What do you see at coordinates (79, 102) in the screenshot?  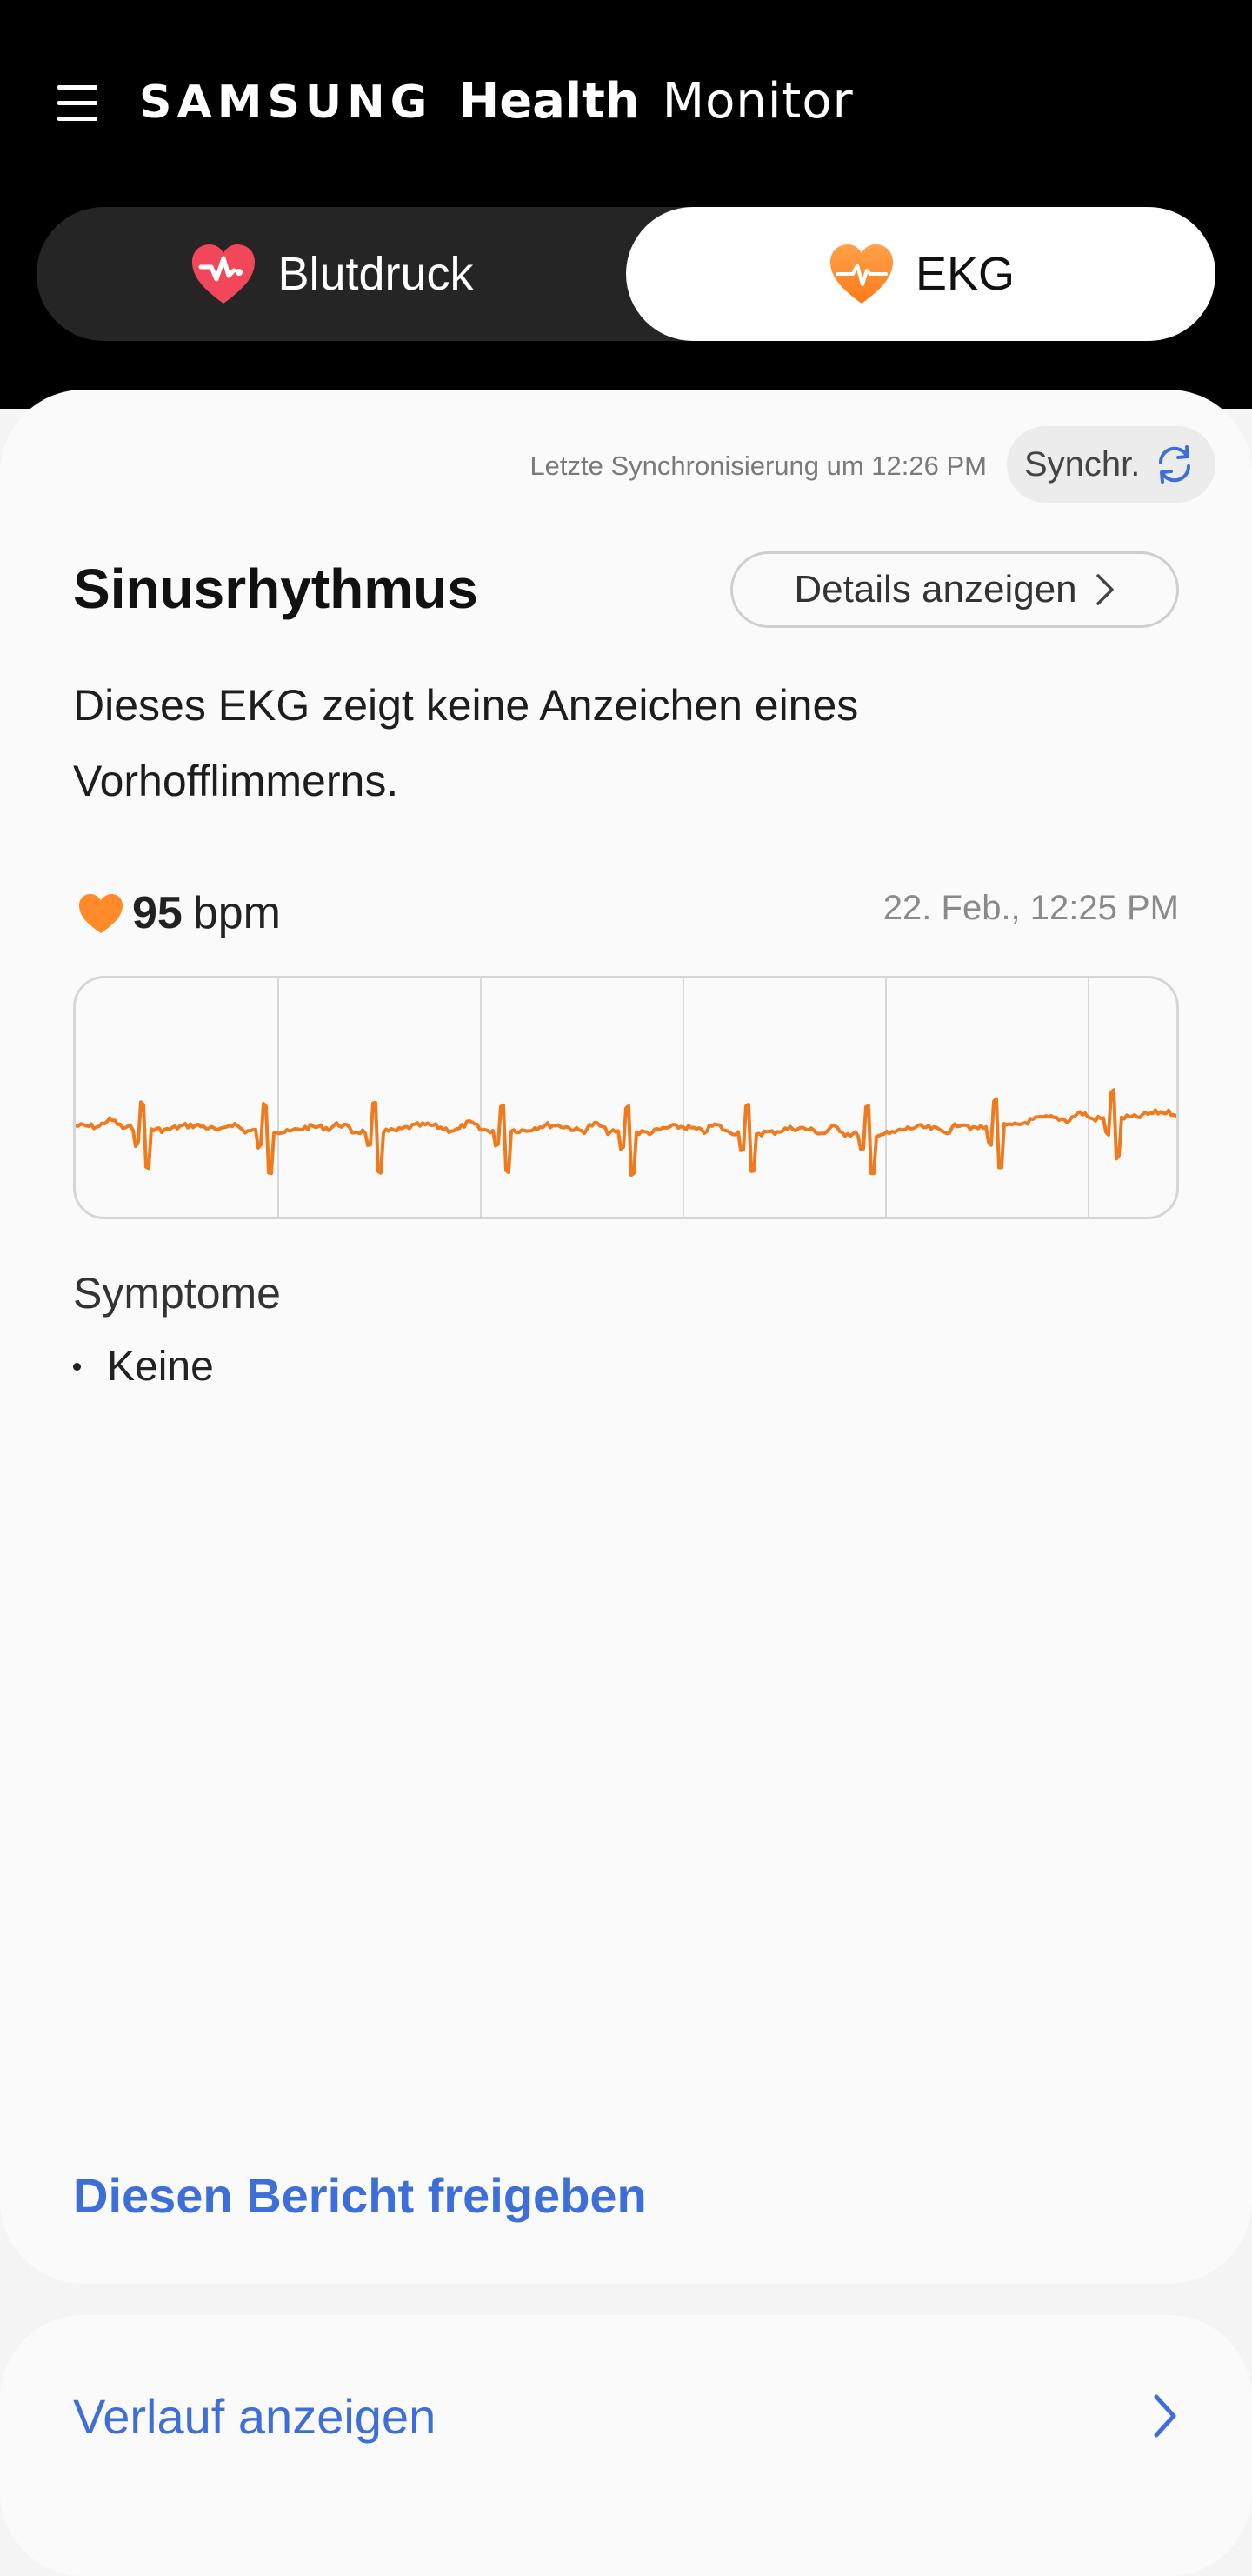 I see `menu-icon` at bounding box center [79, 102].